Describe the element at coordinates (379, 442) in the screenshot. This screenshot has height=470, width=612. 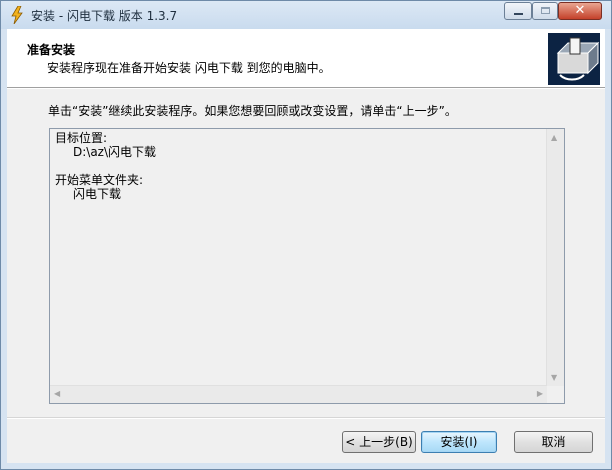
I see `back-button: < 上一步(B)` at that location.